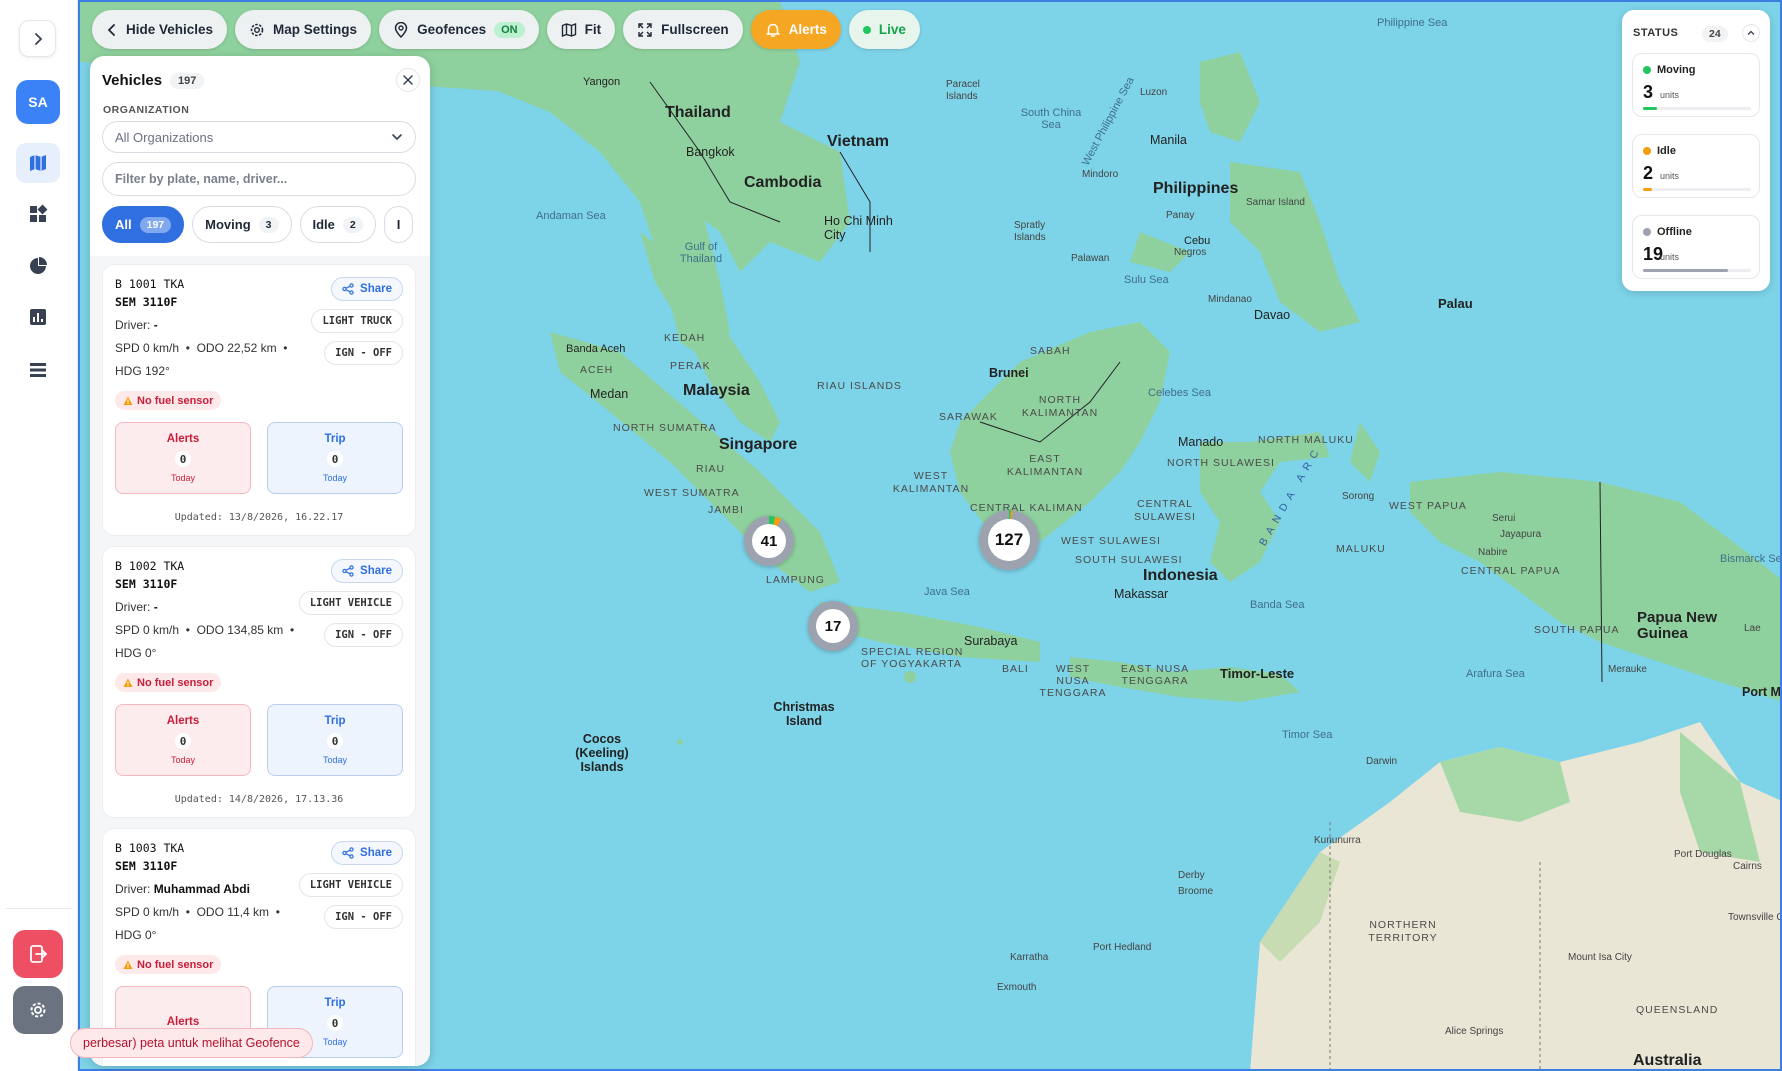 This screenshot has width=1782, height=1071. Describe the element at coordinates (38, 102) in the screenshot. I see `user-avatar: SA` at that location.